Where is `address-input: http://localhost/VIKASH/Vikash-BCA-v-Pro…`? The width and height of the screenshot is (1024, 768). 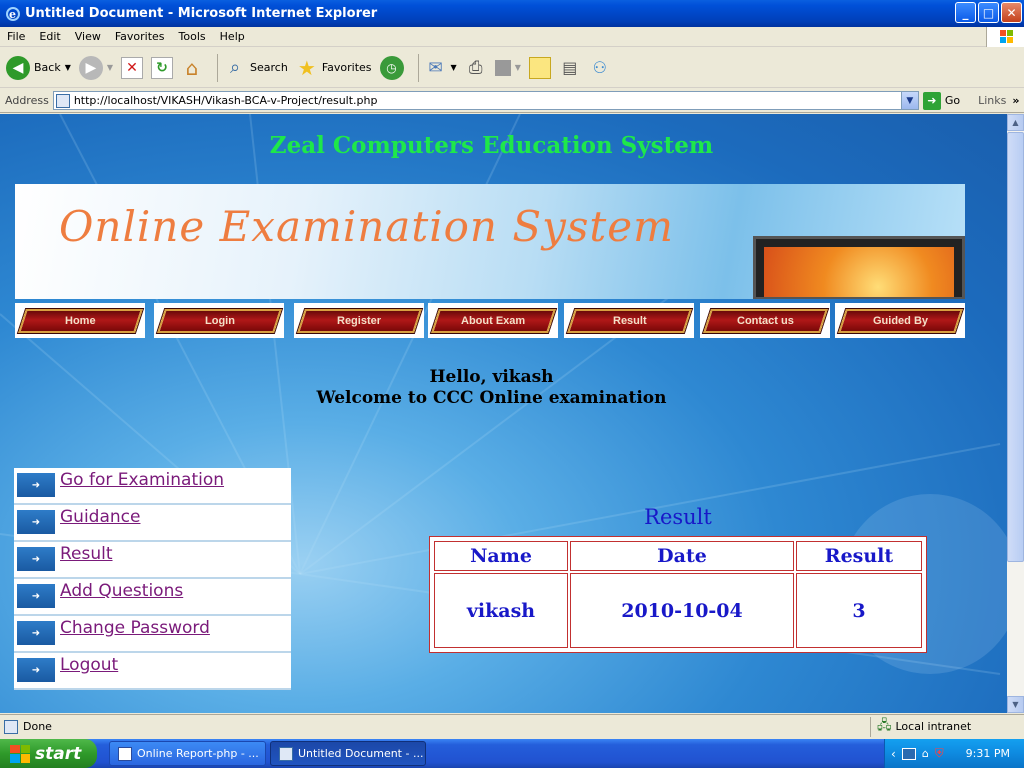 address-input: http://localhost/VIKASH/Vikash-BCA-v-Pro… is located at coordinates (485, 100).